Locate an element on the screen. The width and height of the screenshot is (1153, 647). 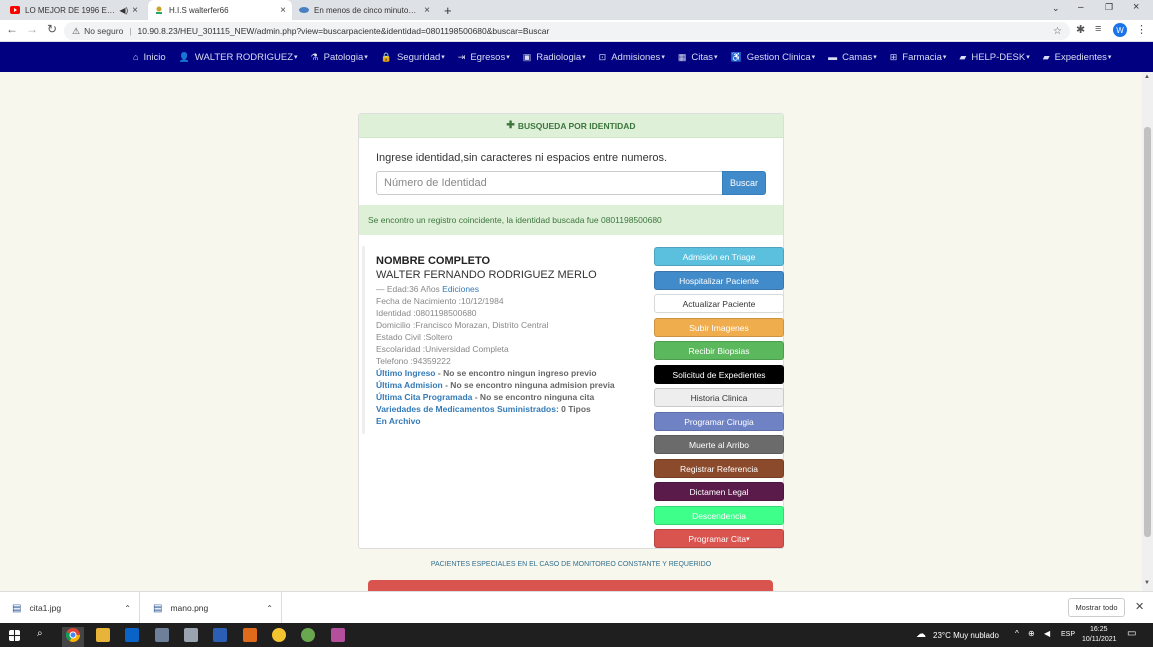
profile-avatar: W is located at coordinates (1120, 30).